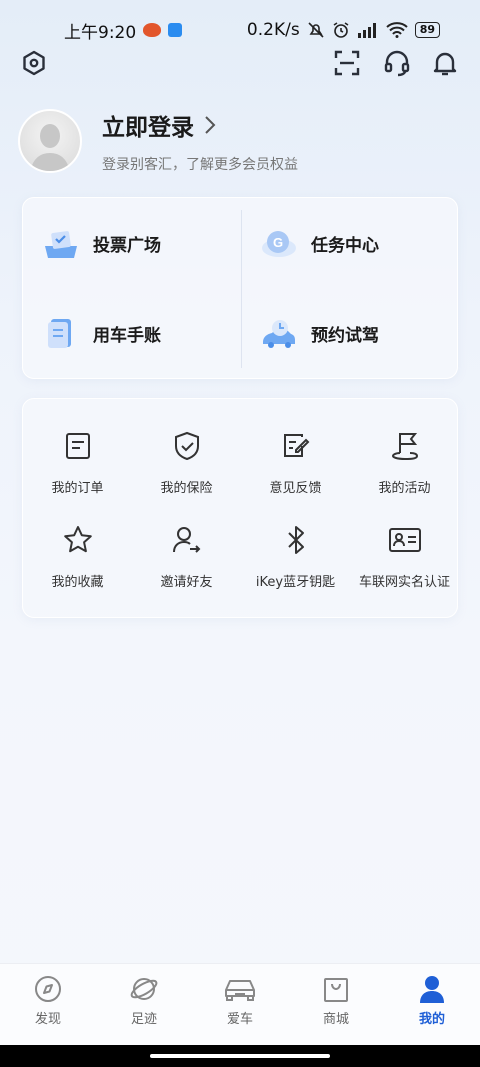  I want to click on tab-label: 商城, so click(335, 1019).